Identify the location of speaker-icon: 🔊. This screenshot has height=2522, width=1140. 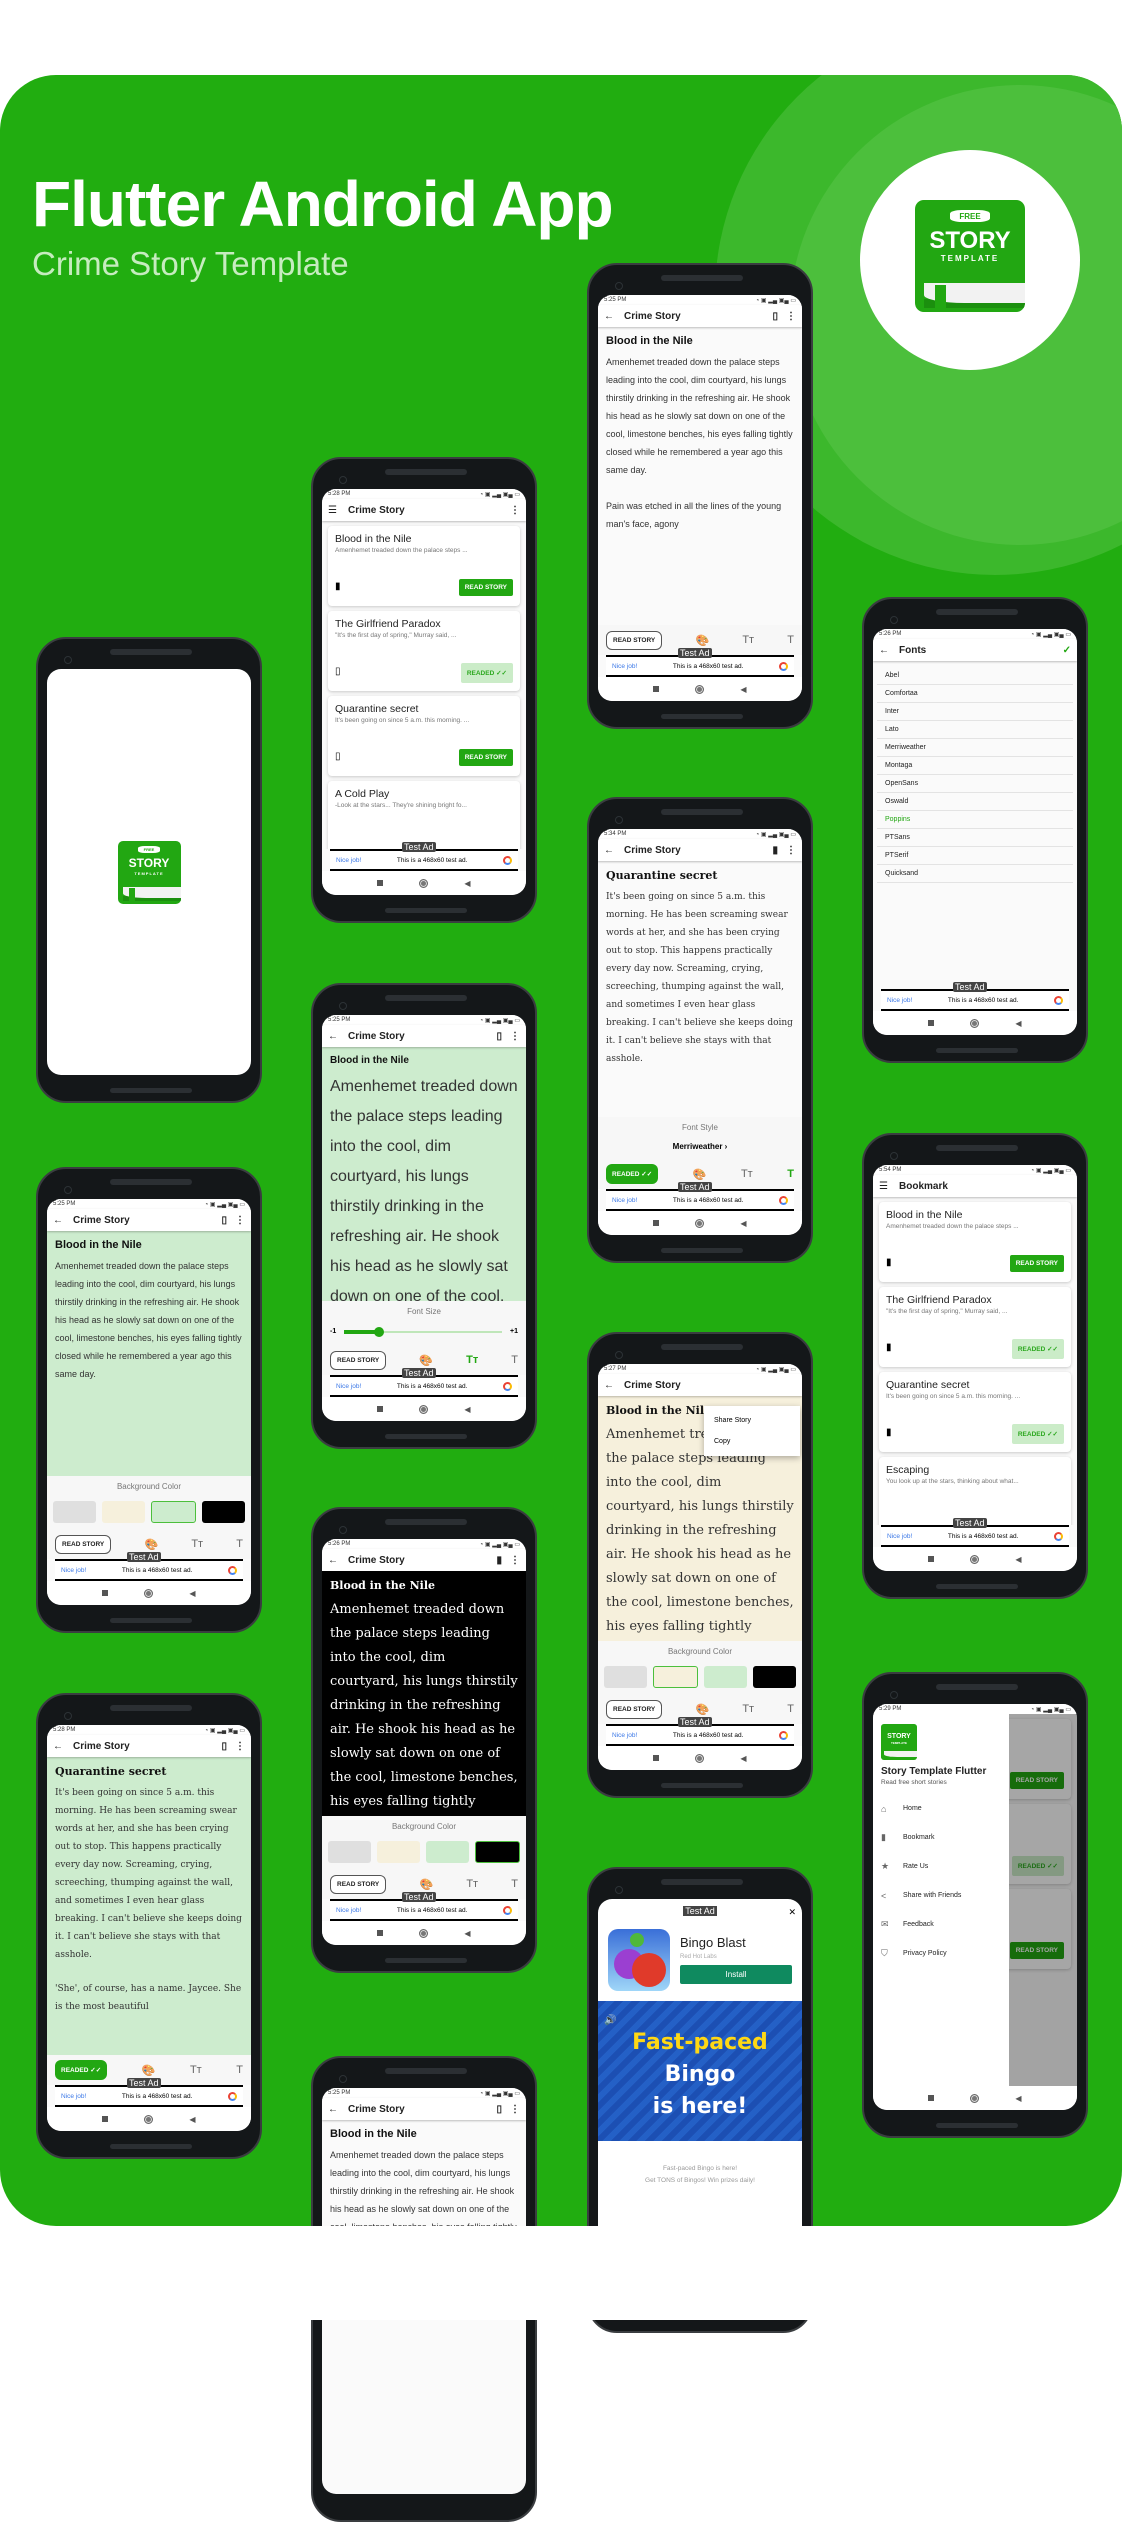
(610, 2020).